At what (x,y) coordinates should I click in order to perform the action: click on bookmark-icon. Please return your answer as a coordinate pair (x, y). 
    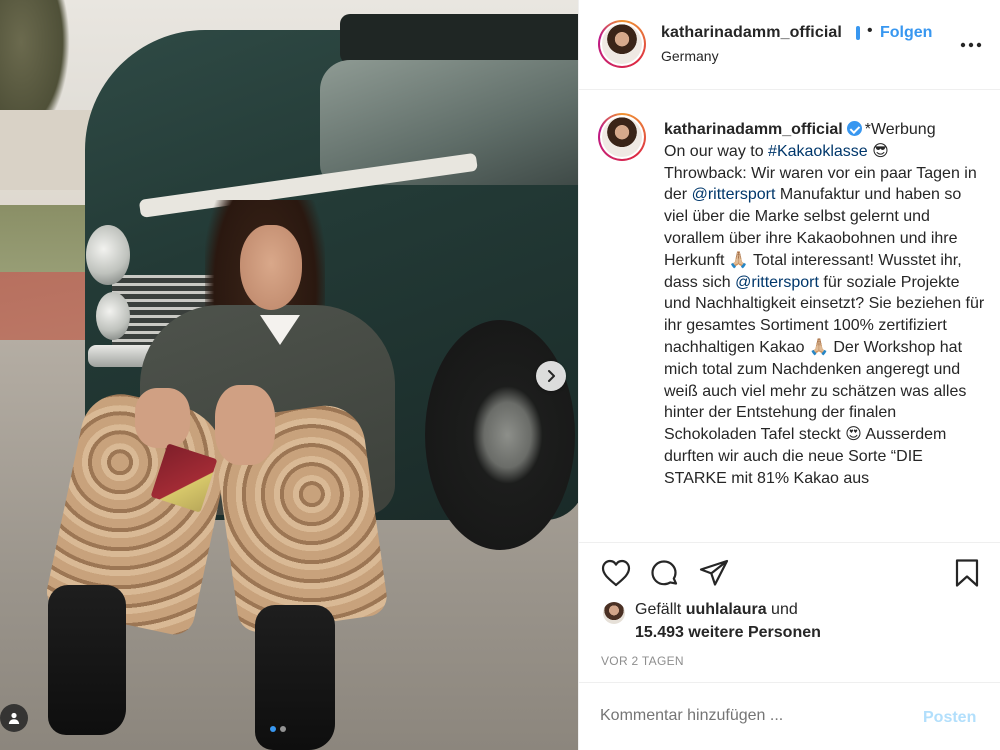
    Looking at the image, I should click on (967, 573).